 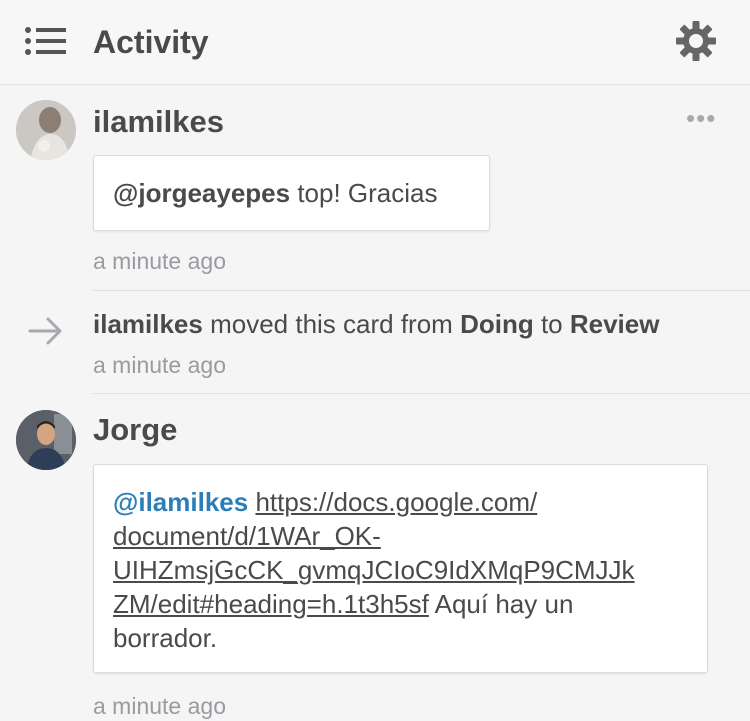 What do you see at coordinates (614, 324) in the screenshot?
I see `list-to: Review` at bounding box center [614, 324].